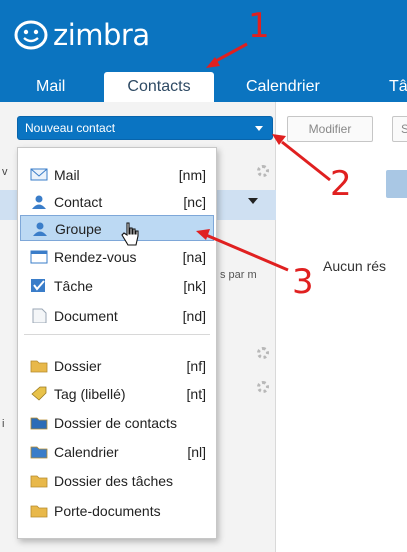 The image size is (407, 552). I want to click on dropdown-arrow-icon, so click(253, 201).